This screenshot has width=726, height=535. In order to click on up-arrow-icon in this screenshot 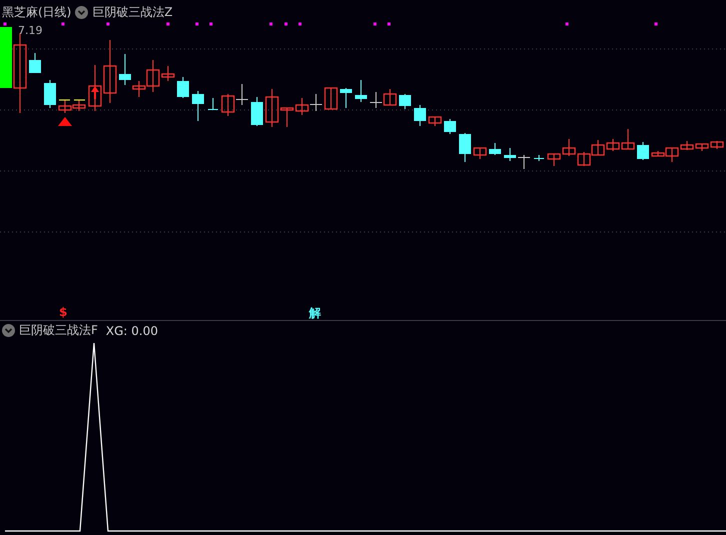, I will do `click(95, 92)`.